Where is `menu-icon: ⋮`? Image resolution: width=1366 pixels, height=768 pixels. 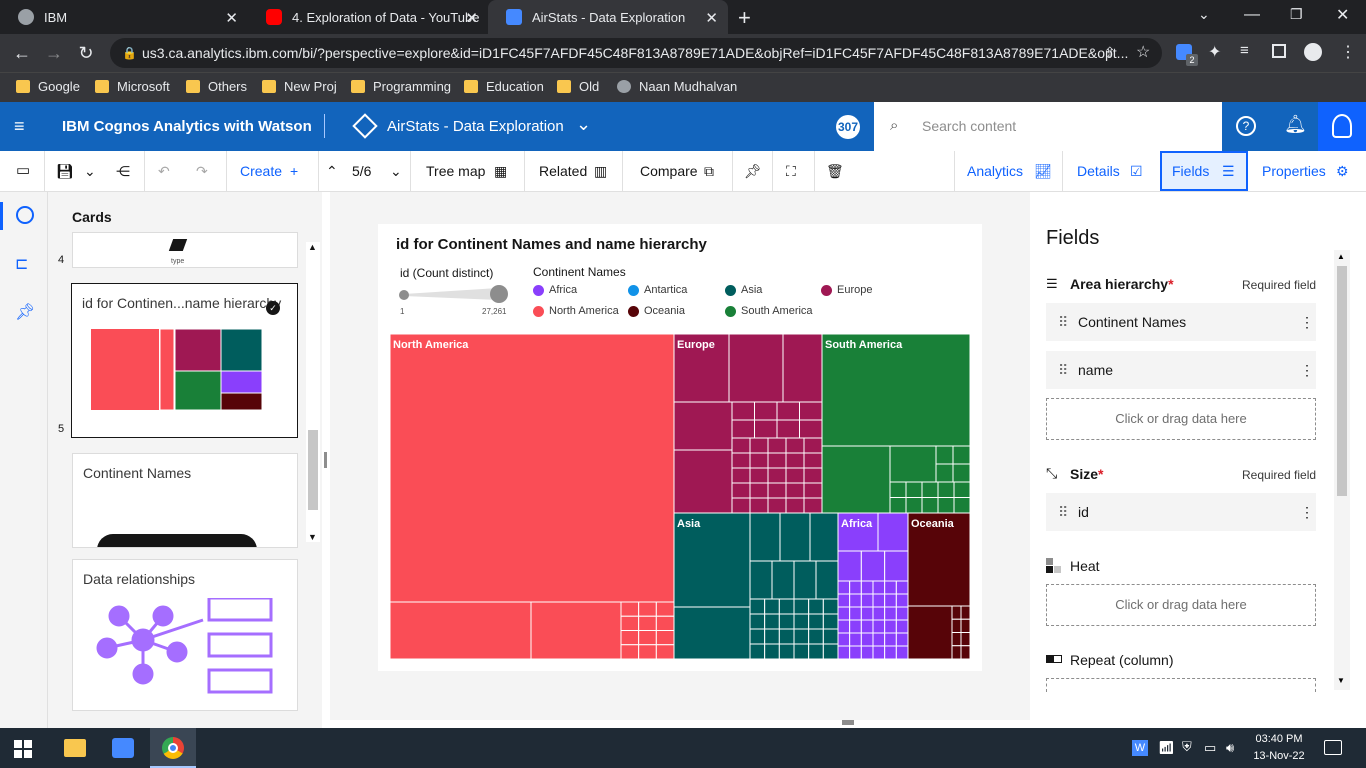
menu-icon: ⋮ is located at coordinates (1348, 52).